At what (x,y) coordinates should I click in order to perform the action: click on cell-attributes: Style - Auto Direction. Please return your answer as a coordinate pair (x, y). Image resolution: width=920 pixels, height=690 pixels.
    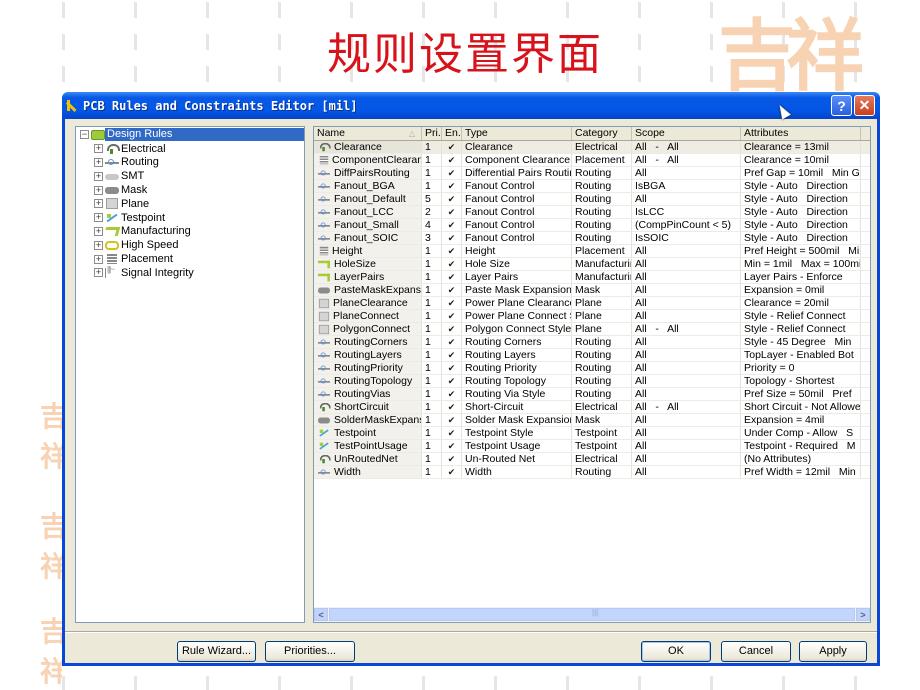
    Looking at the image, I should click on (801, 186).